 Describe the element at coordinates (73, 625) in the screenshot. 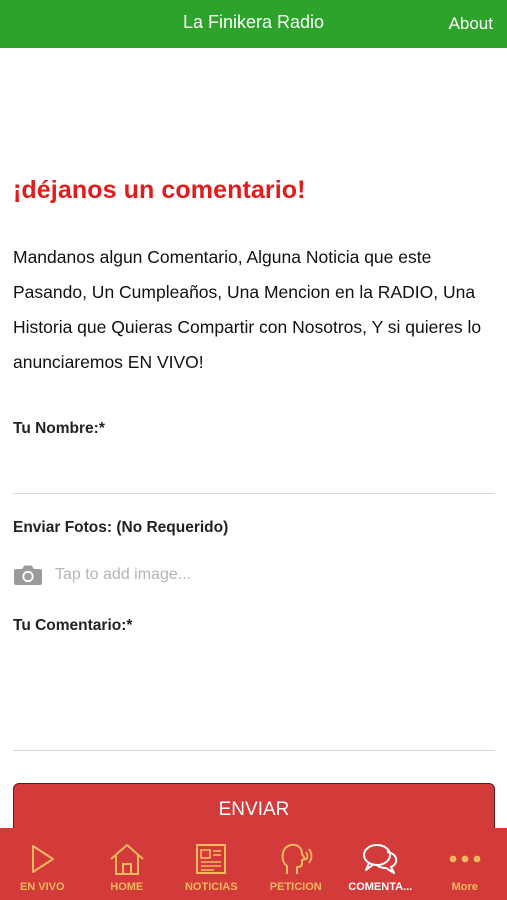

I see `comment-label: Tu Comentario:*` at that location.